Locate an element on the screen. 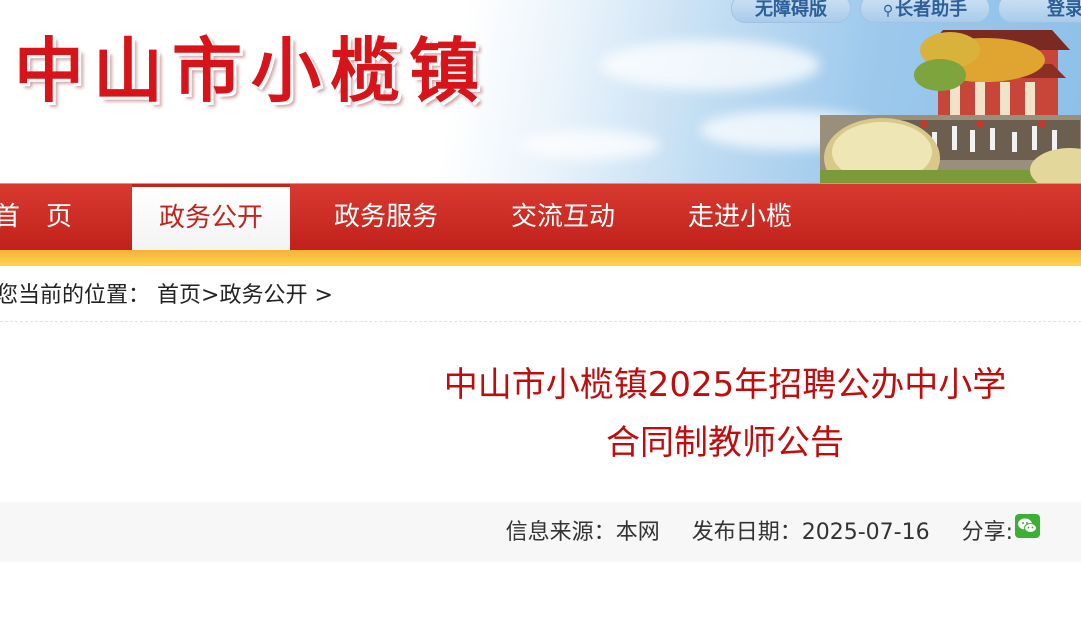 Image resolution: width=1081 pixels, height=624 pixels. breadcrumb-home-link: 首页 is located at coordinates (179, 295).